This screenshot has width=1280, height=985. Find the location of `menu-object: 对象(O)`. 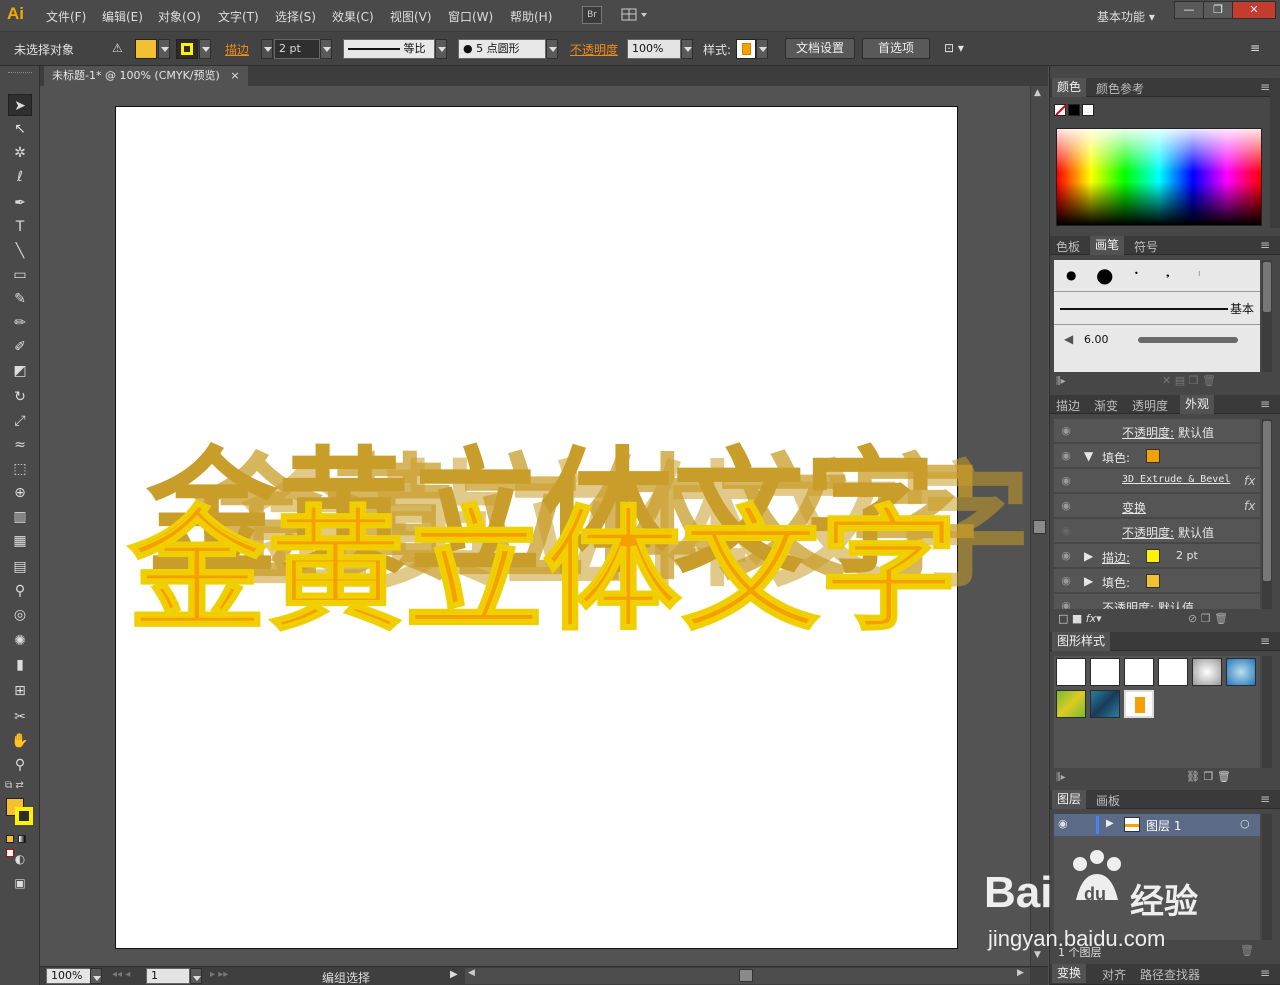

menu-object: 对象(O) is located at coordinates (179, 16).